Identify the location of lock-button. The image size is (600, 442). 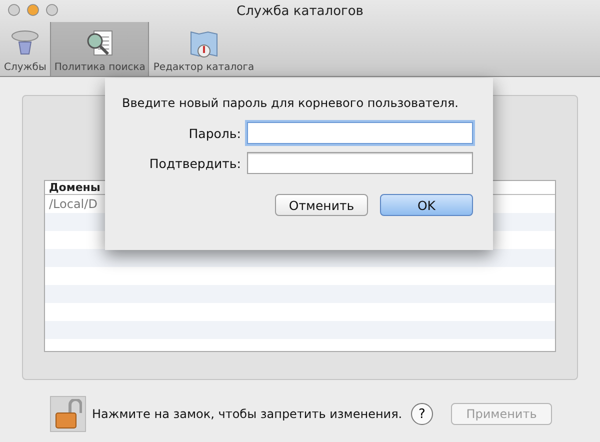
(68, 414).